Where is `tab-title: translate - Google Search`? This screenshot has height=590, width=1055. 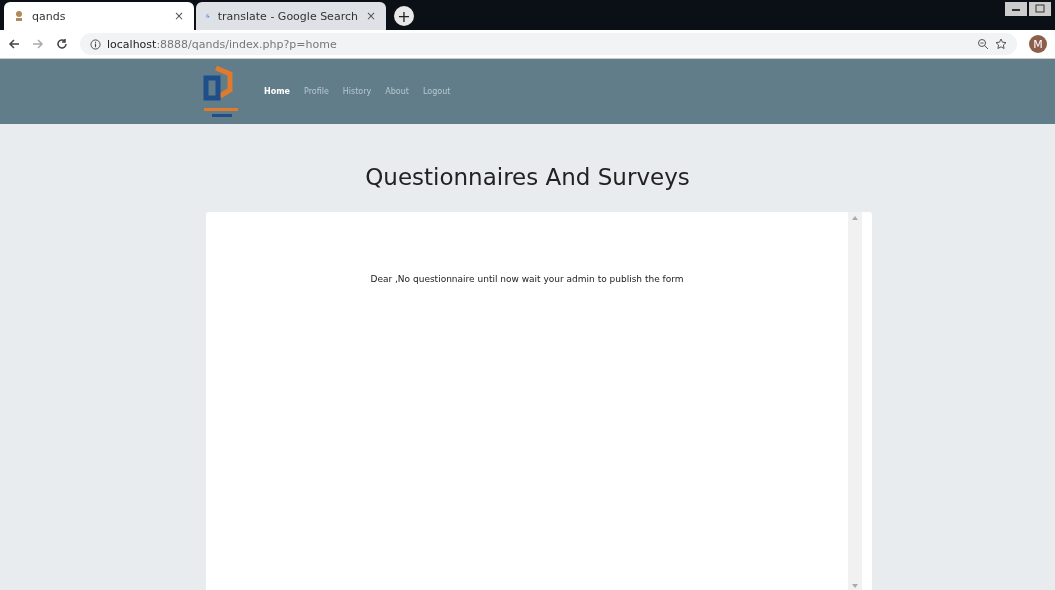
tab-title: translate - Google Search is located at coordinates (287, 16).